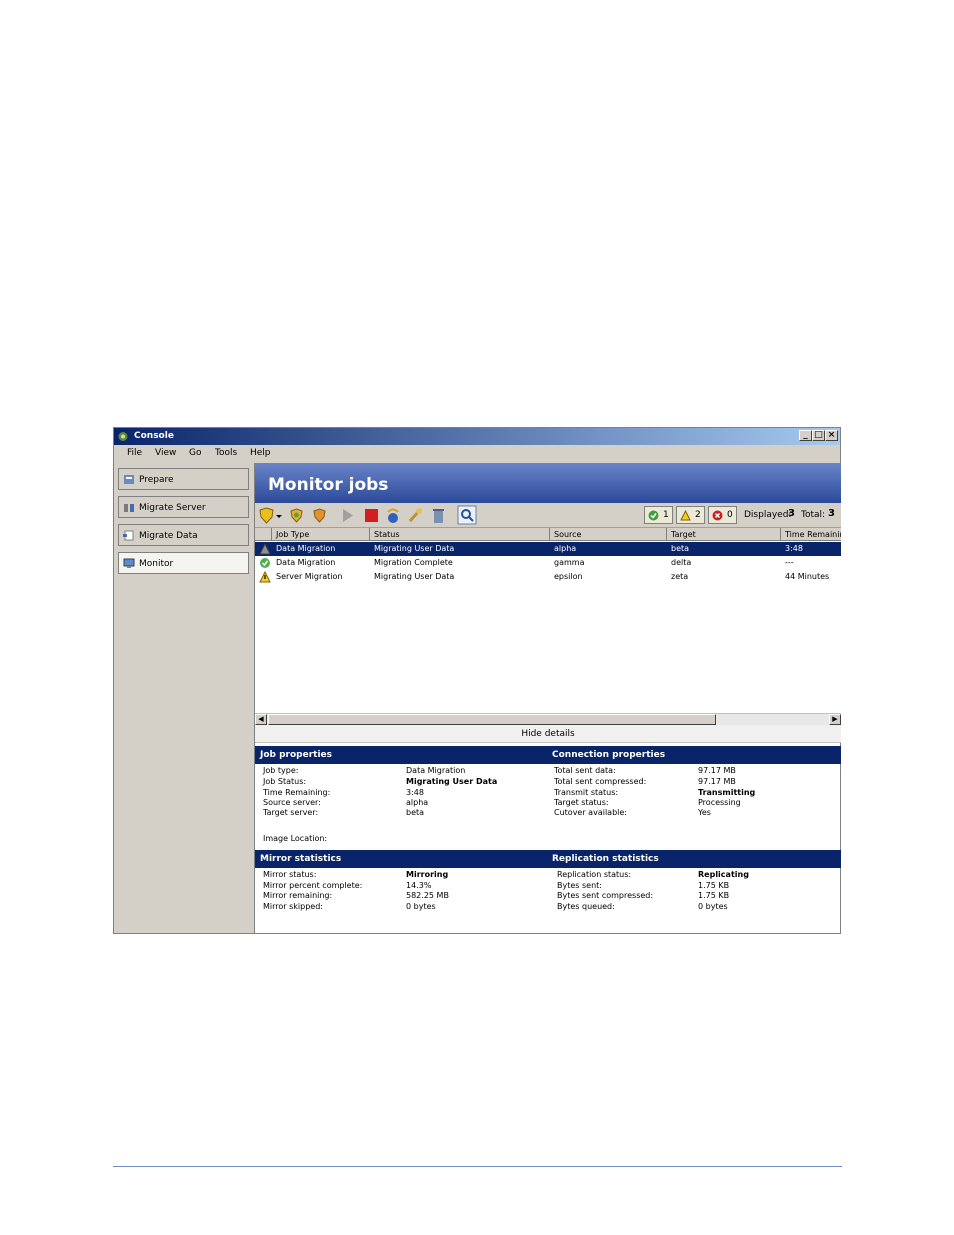 Image resolution: width=954 pixels, height=1235 pixels. Describe the element at coordinates (794, 548) in the screenshot. I see `cell-time-remaining: 3:48` at that location.